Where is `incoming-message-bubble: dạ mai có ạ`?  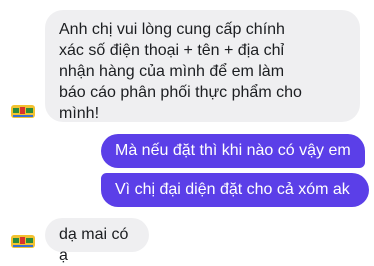
incoming-message-bubble: dạ mai có ạ is located at coordinates (97, 241).